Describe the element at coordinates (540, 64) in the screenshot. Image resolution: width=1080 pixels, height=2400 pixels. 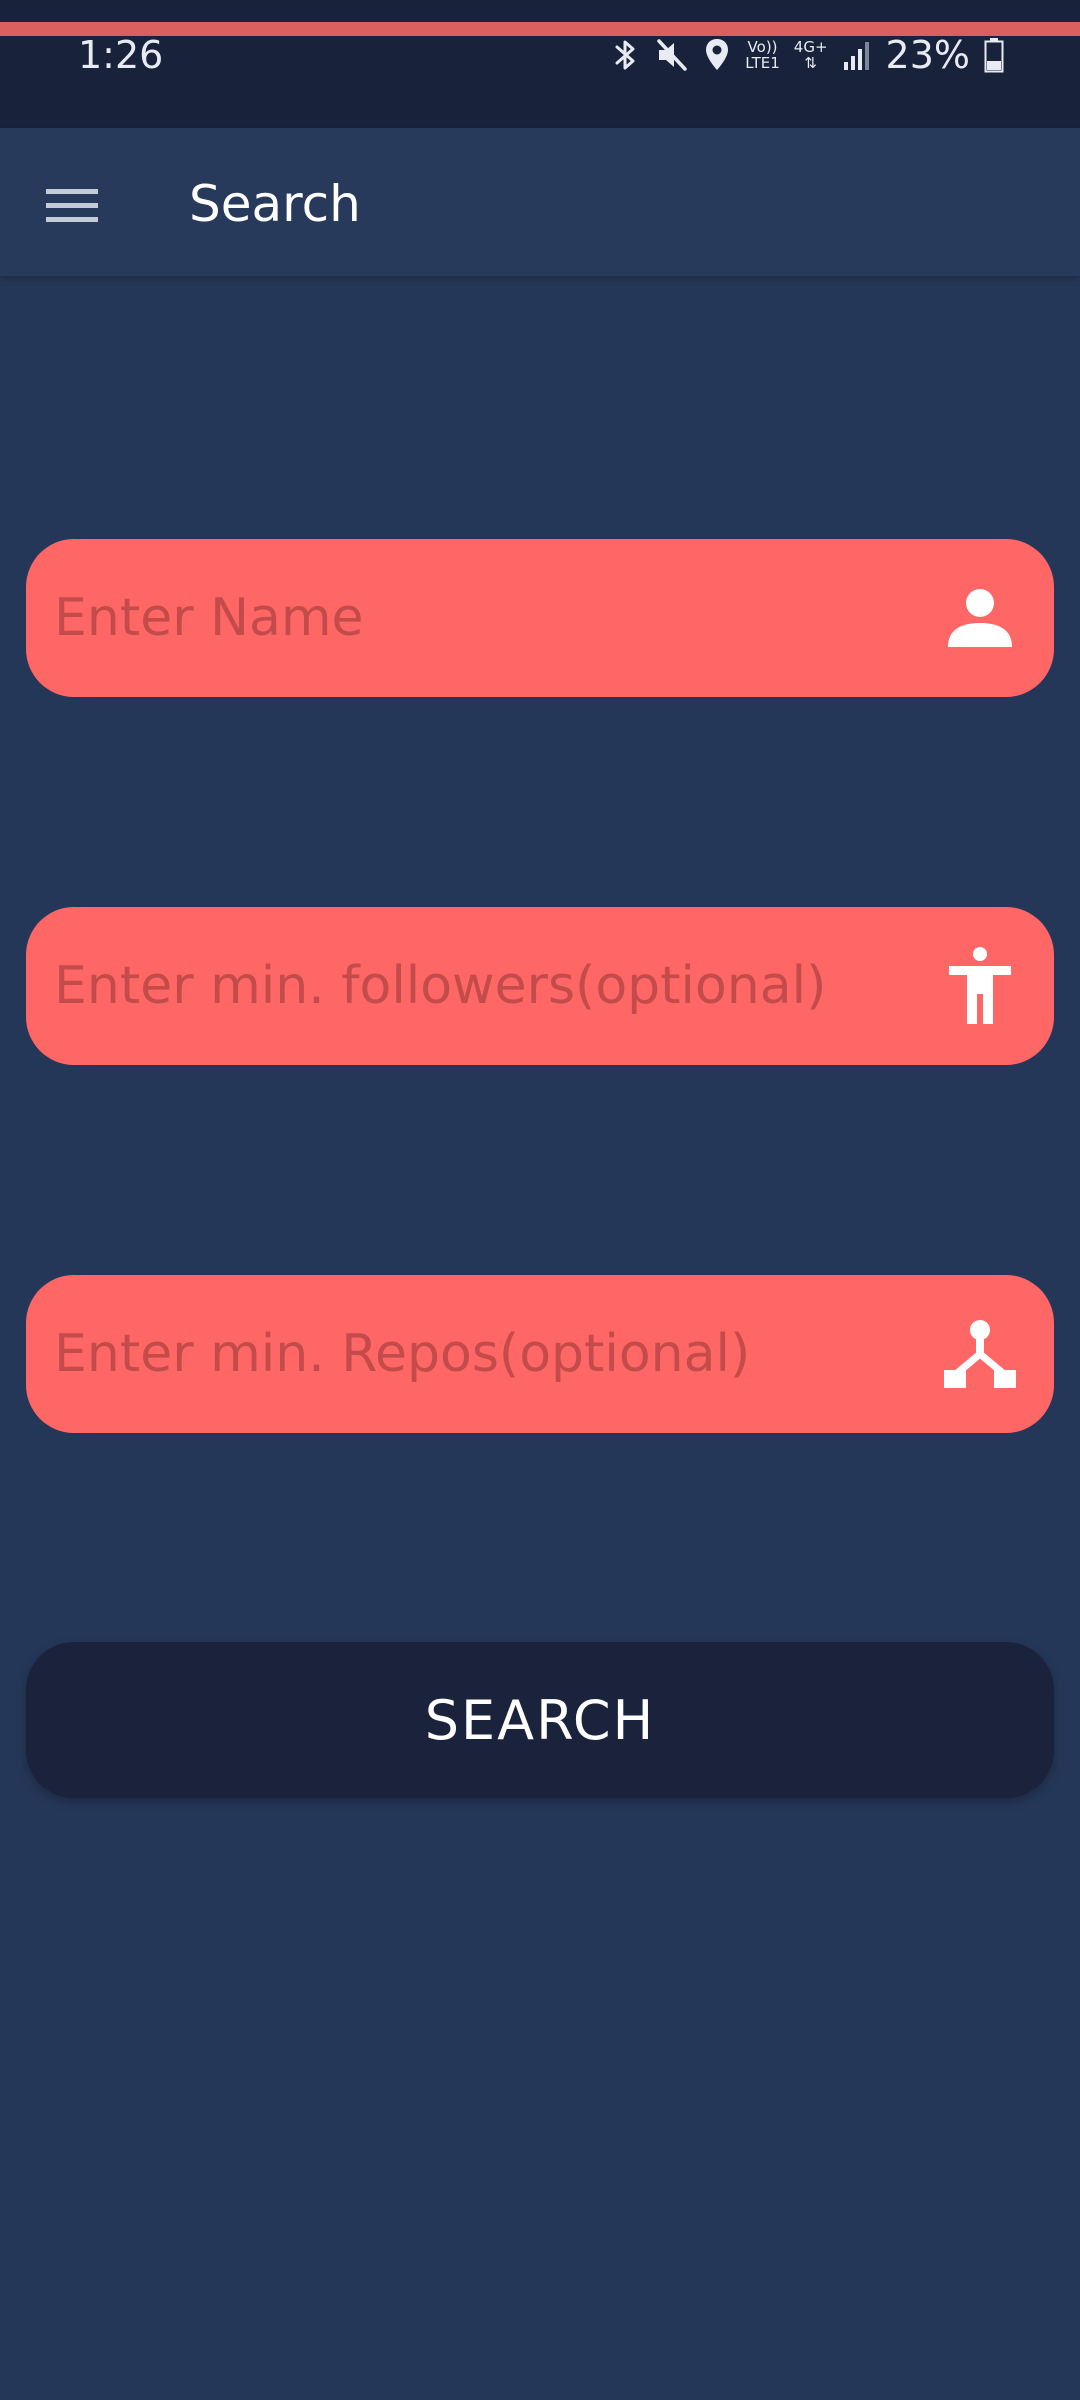
I see `status-bar: 1:26 Vo)) LTE1 4G+ ⇅ 23%` at that location.